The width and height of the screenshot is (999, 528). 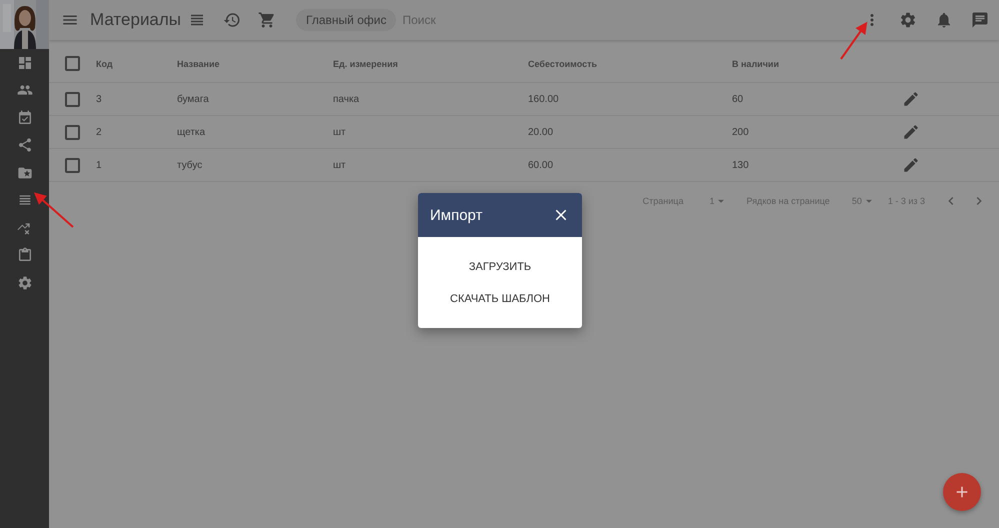 I want to click on add-button, so click(x=962, y=492).